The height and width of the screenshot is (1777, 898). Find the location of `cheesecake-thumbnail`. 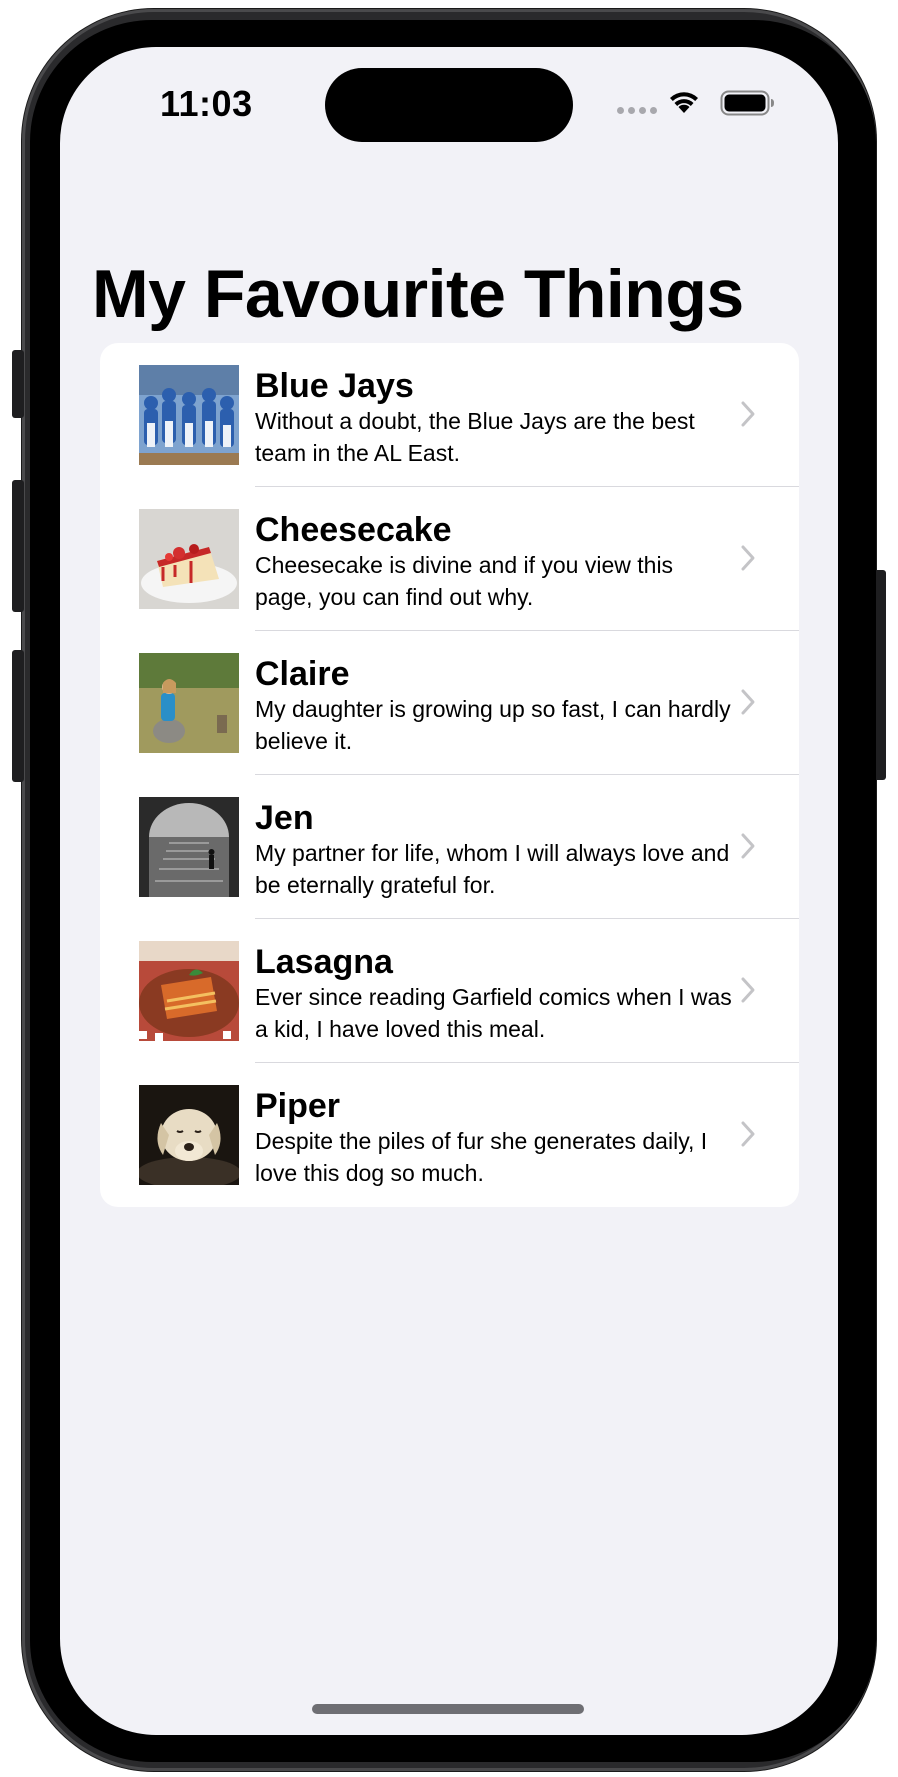

cheesecake-thumbnail is located at coordinates (189, 559).